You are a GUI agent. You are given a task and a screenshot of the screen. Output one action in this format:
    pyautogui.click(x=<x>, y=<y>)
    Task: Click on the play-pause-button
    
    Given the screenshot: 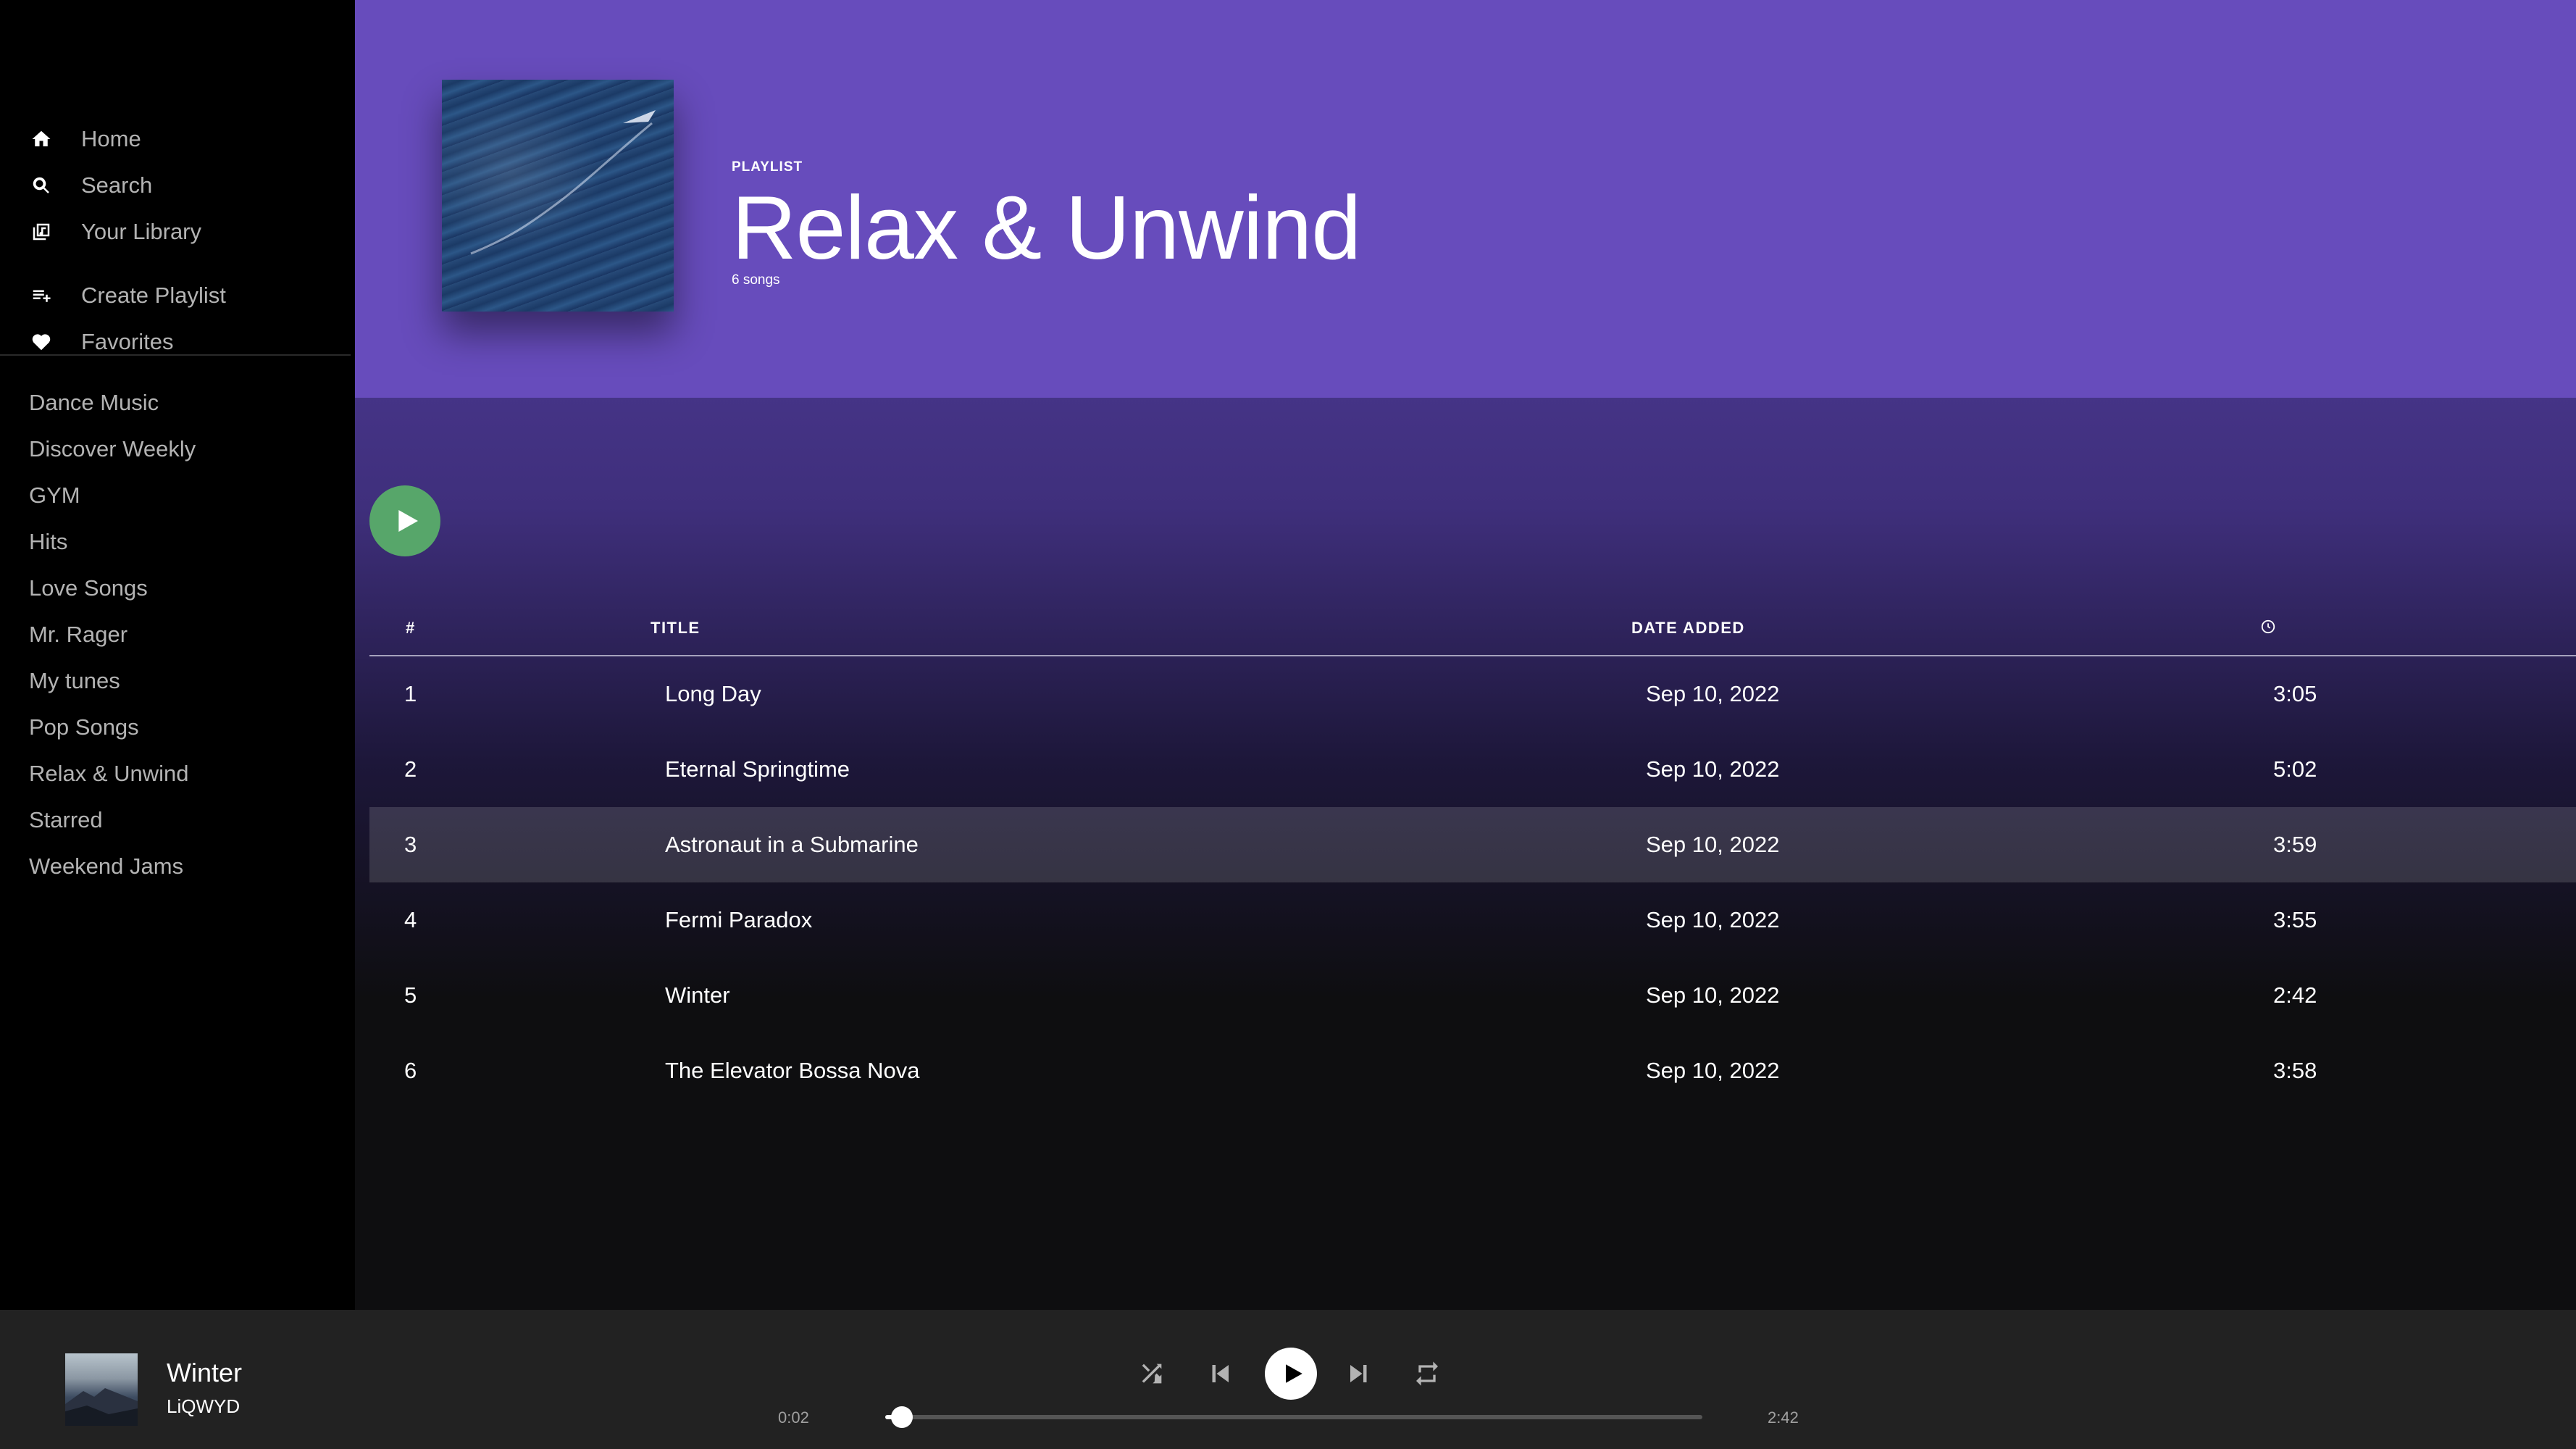 What is the action you would take?
    pyautogui.click(x=1291, y=1374)
    